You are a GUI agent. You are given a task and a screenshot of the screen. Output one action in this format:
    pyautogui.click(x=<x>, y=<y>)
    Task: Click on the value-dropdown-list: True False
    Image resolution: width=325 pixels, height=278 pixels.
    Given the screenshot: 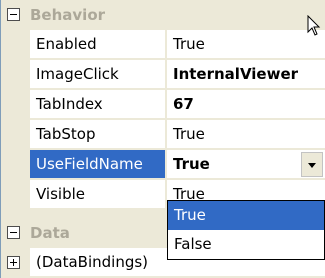 What is the action you would take?
    pyautogui.click(x=246, y=230)
    